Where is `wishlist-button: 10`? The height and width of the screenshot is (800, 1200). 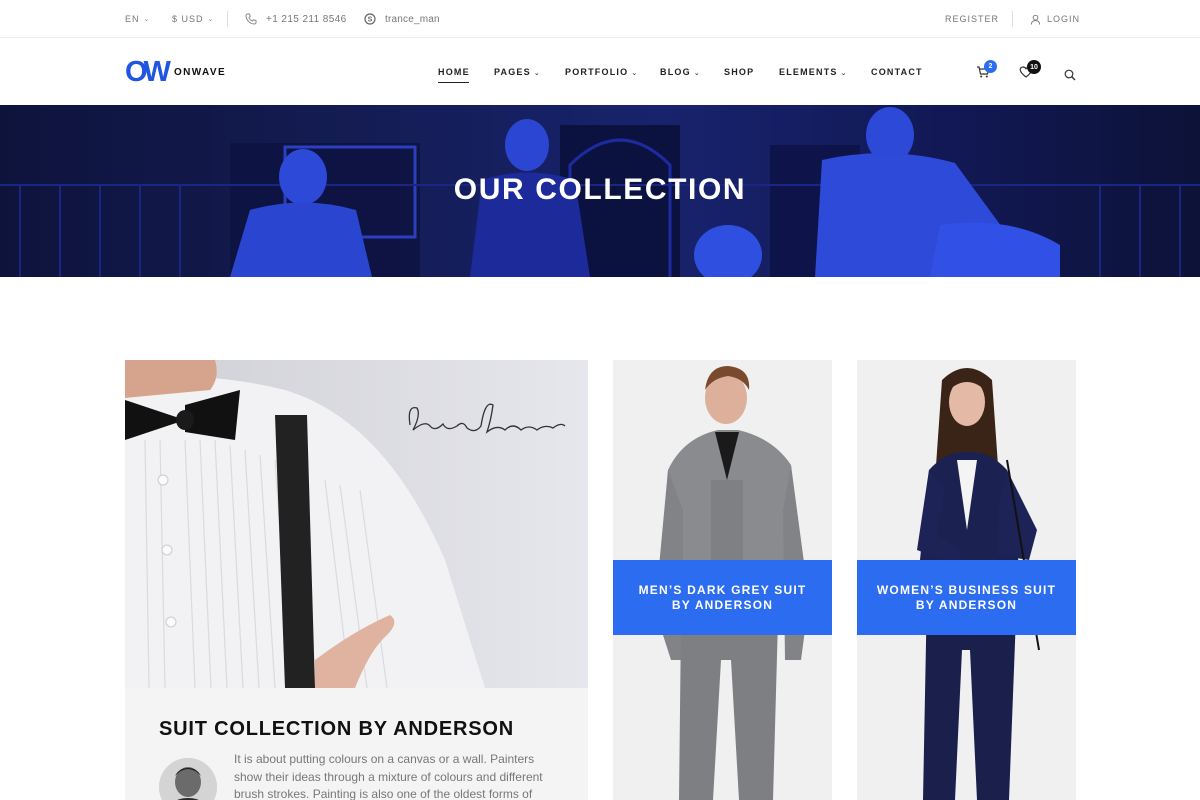 wishlist-button: 10 is located at coordinates (1030, 70).